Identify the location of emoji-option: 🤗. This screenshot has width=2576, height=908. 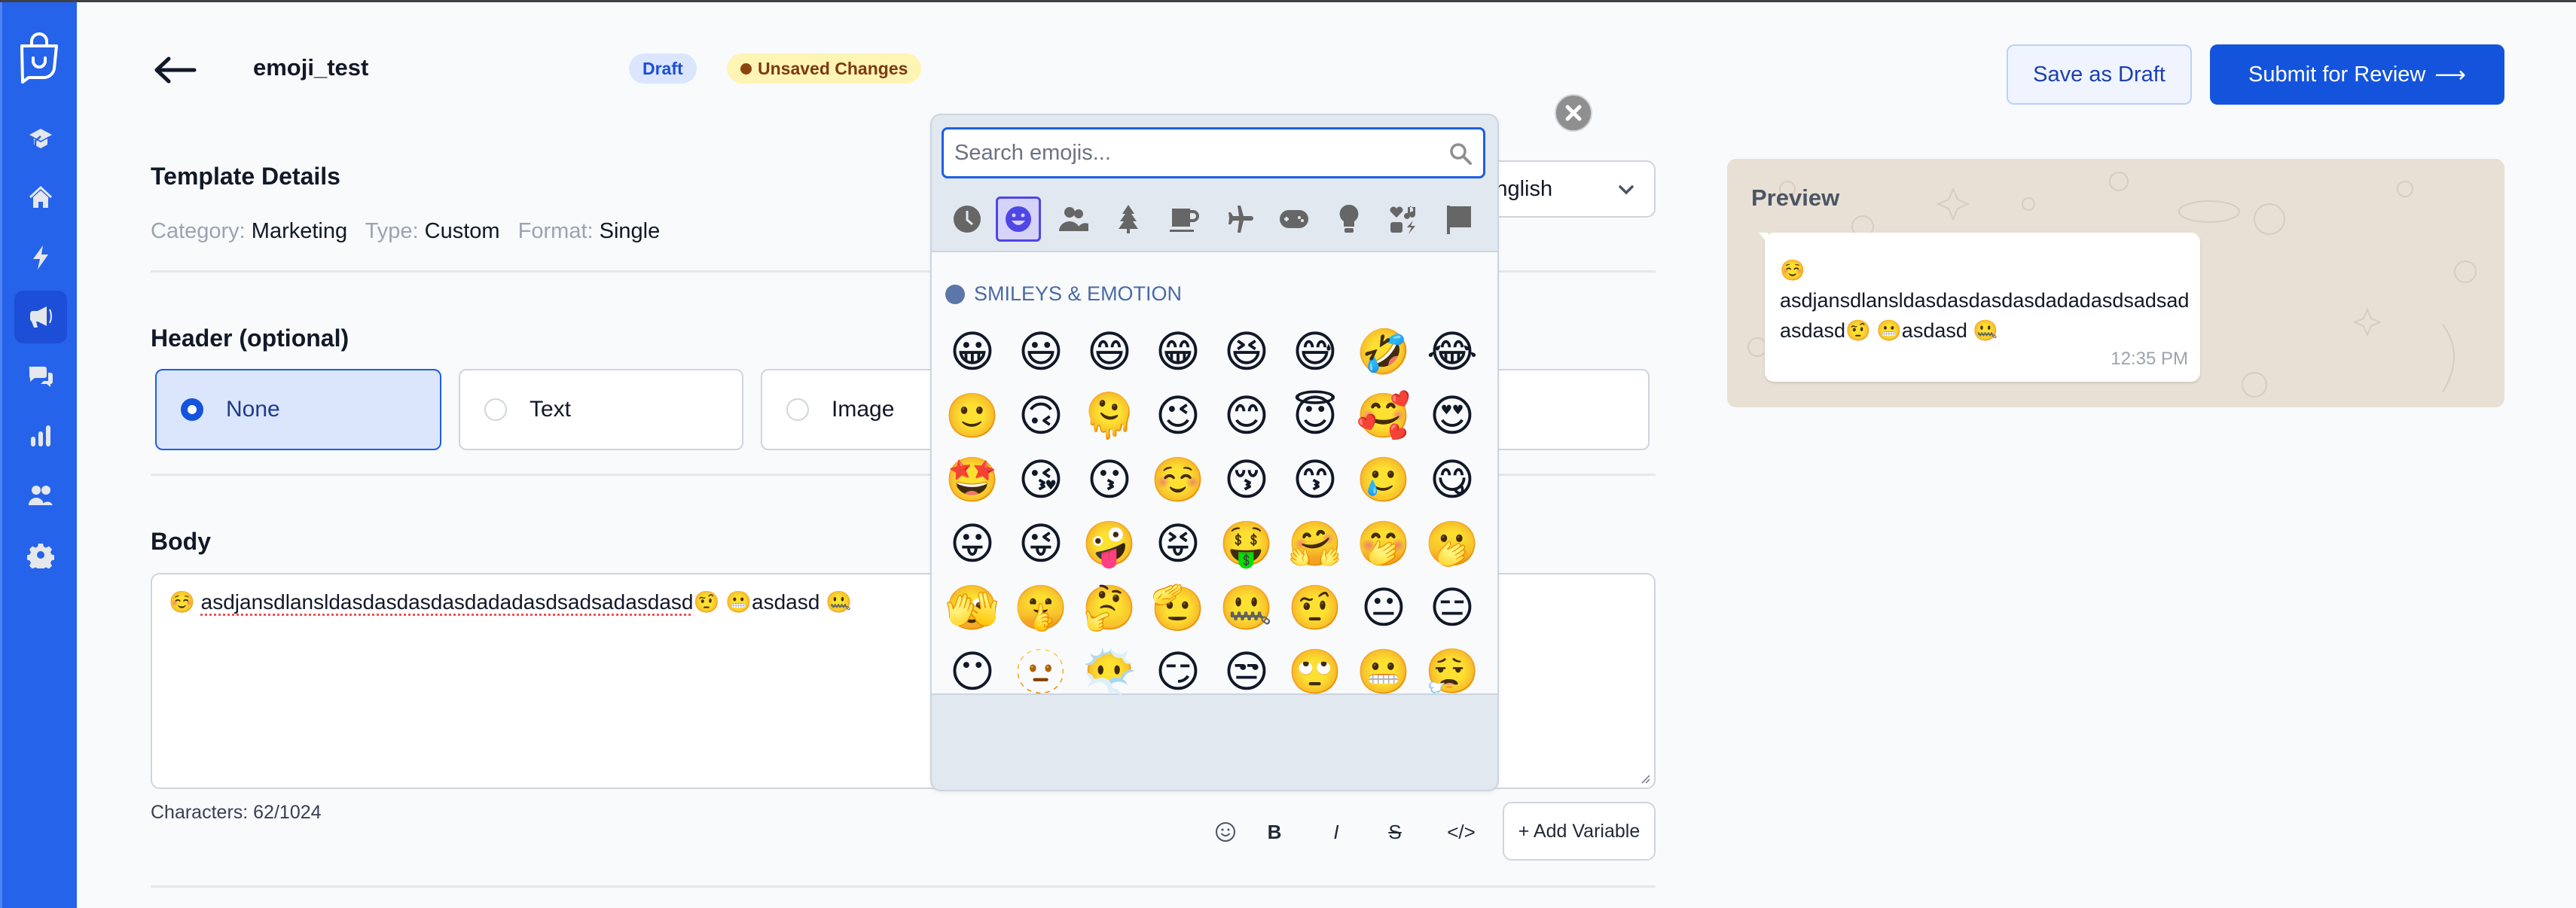
(1315, 543).